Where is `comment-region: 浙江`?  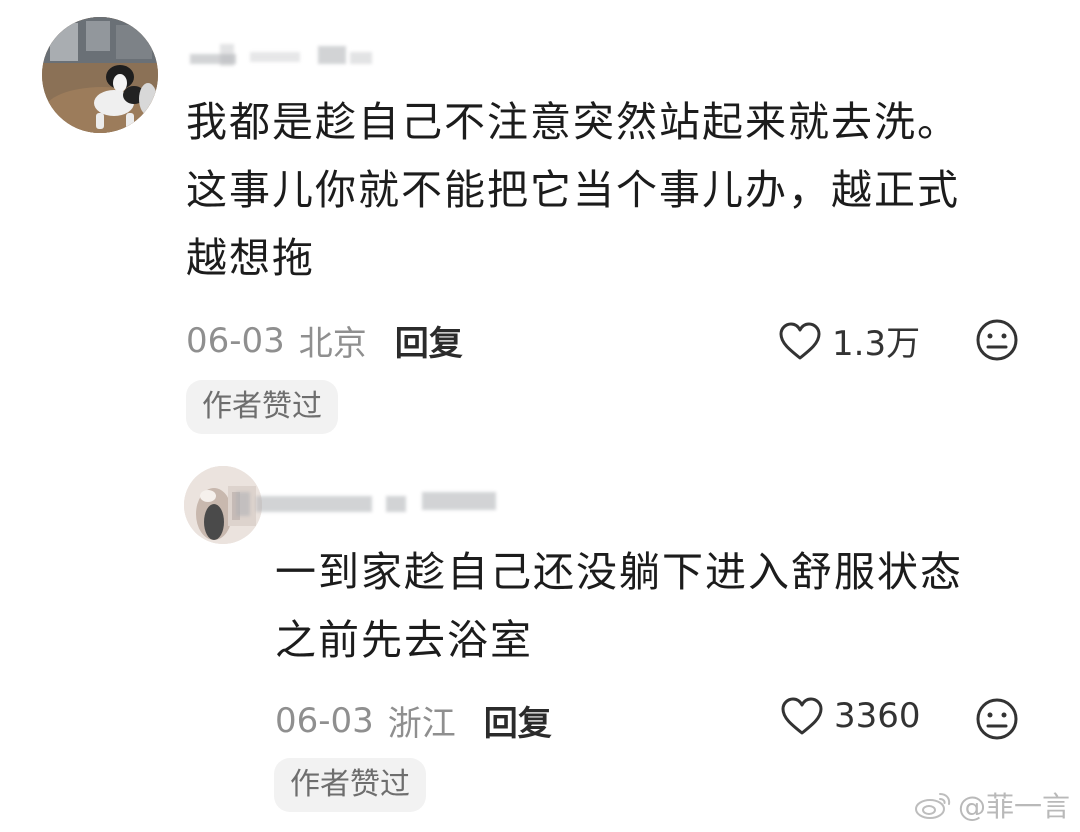
comment-region: 浙江 is located at coordinates (421, 724).